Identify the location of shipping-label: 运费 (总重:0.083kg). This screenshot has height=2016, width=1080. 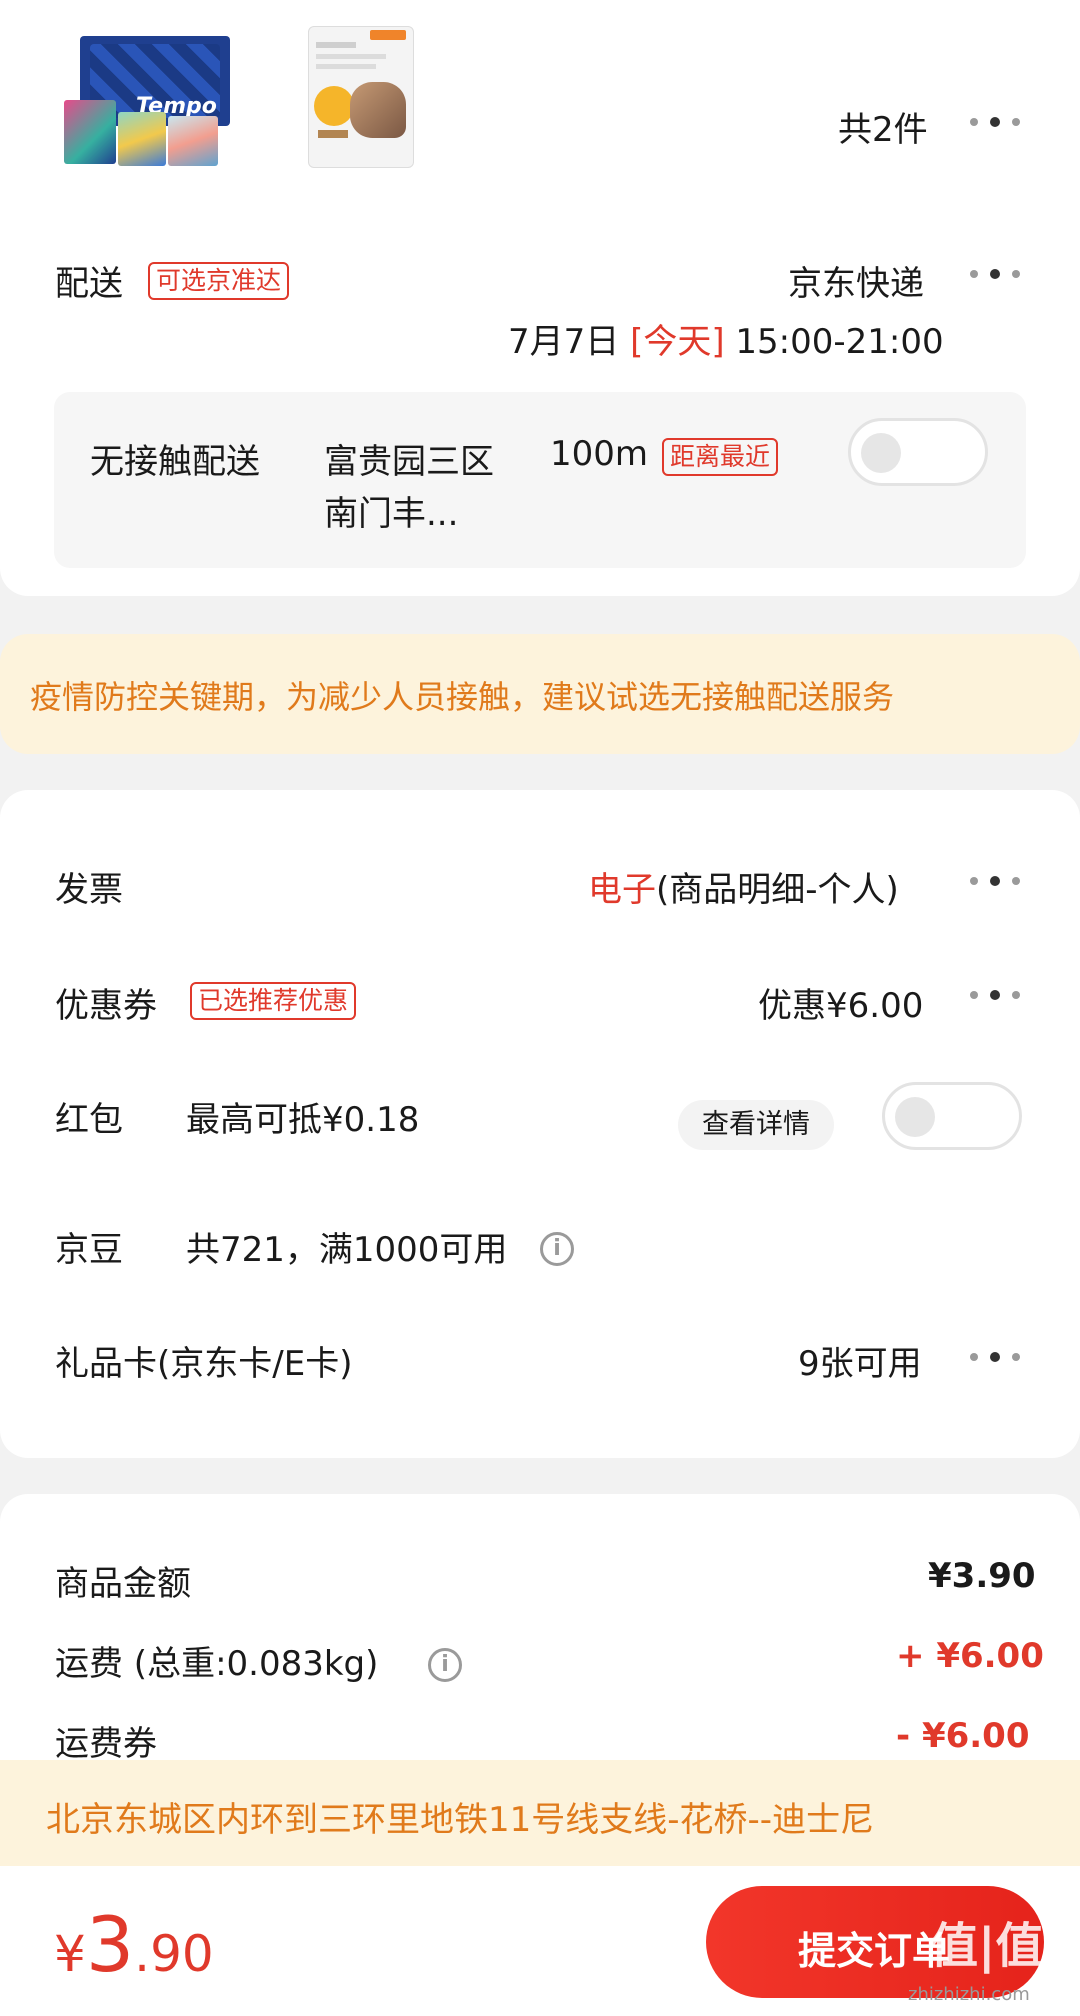
(217, 1664).